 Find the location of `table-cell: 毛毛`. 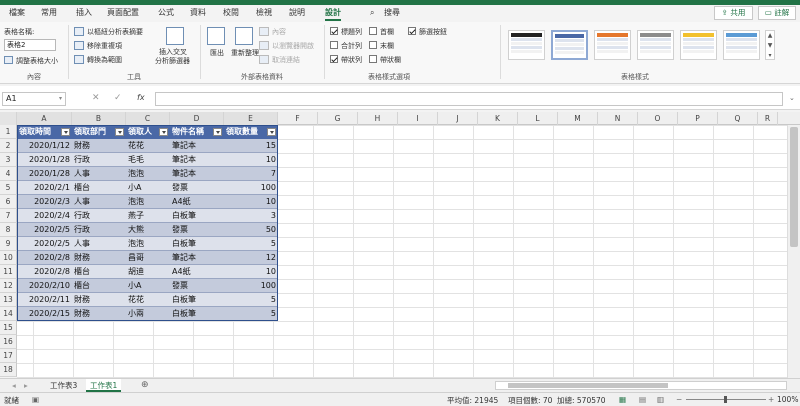

table-cell: 毛毛 is located at coordinates (148, 160).